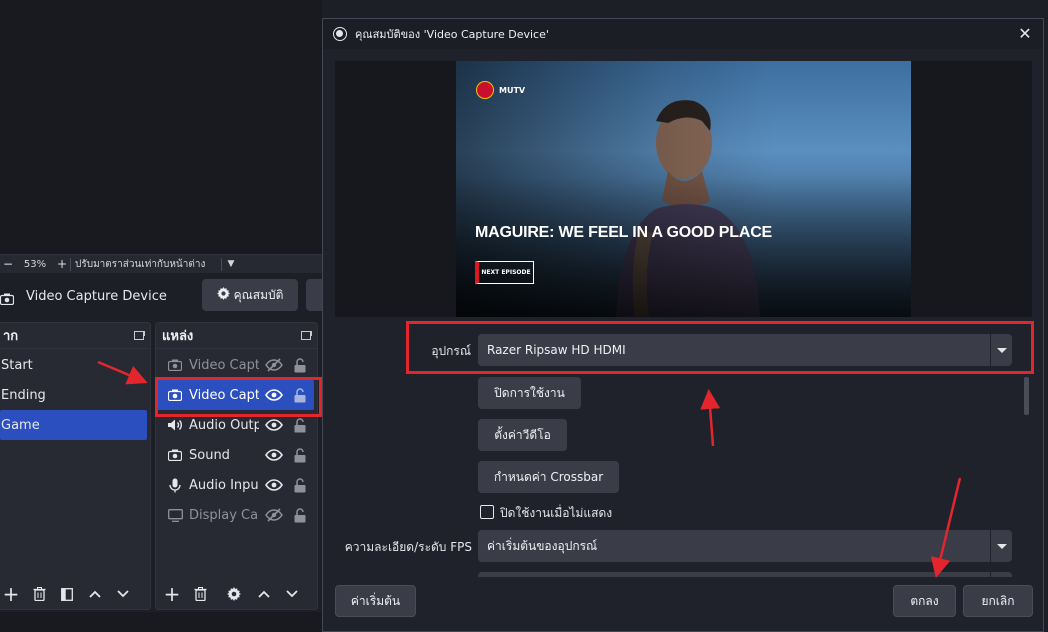 Image resolution: width=1048 pixels, height=632 pixels. I want to click on scenes-dock-toolbar: +, so click(75, 594).